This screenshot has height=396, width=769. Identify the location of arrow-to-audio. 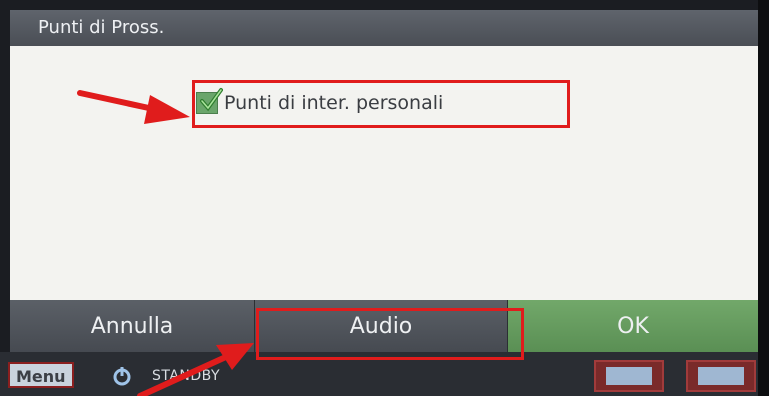
(195, 369).